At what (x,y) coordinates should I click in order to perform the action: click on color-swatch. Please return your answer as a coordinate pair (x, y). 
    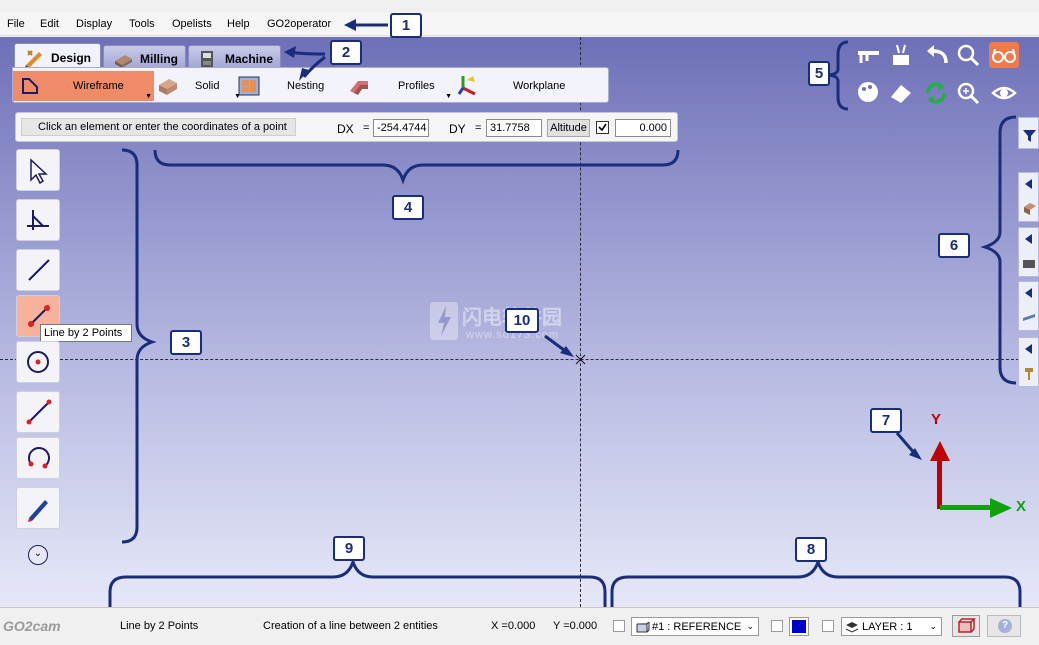
    Looking at the image, I should click on (799, 626).